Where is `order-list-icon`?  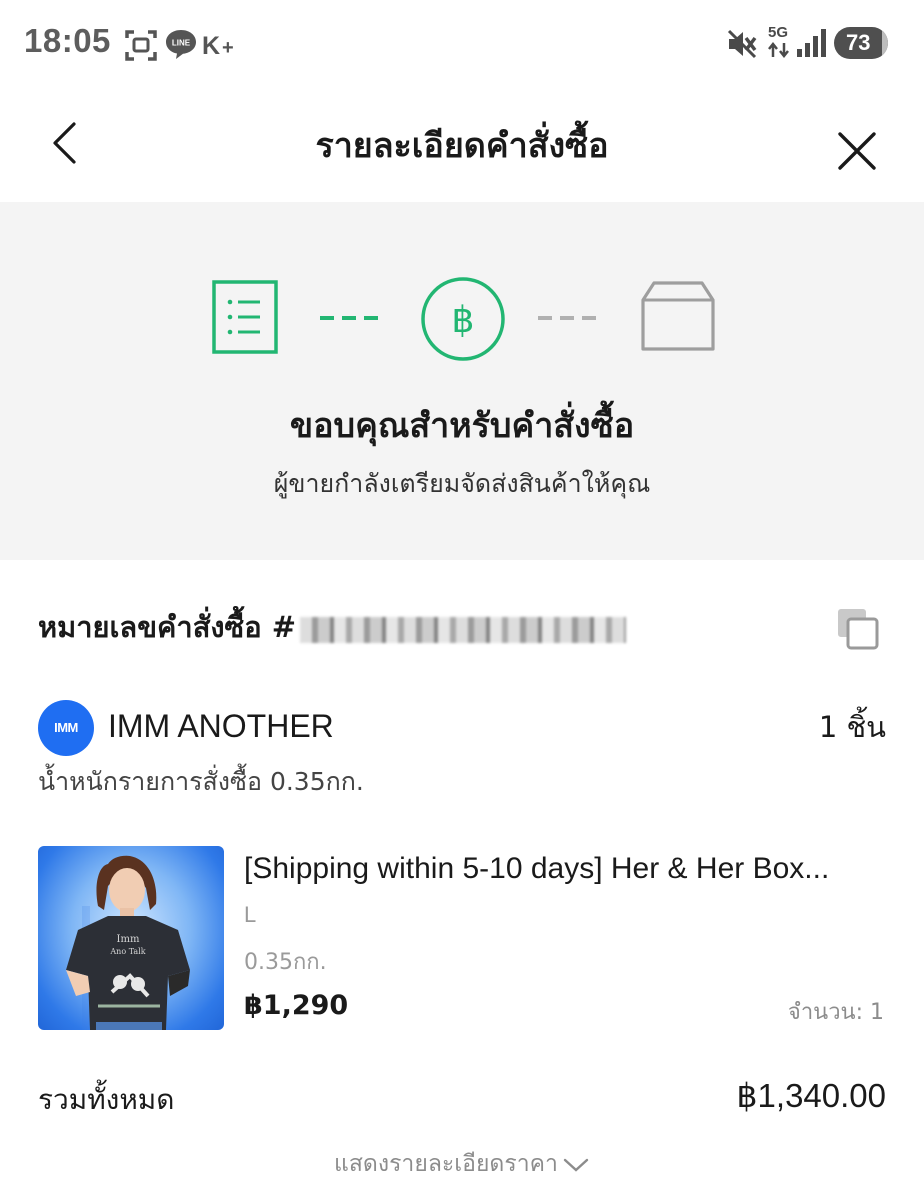
order-list-icon is located at coordinates (245, 317).